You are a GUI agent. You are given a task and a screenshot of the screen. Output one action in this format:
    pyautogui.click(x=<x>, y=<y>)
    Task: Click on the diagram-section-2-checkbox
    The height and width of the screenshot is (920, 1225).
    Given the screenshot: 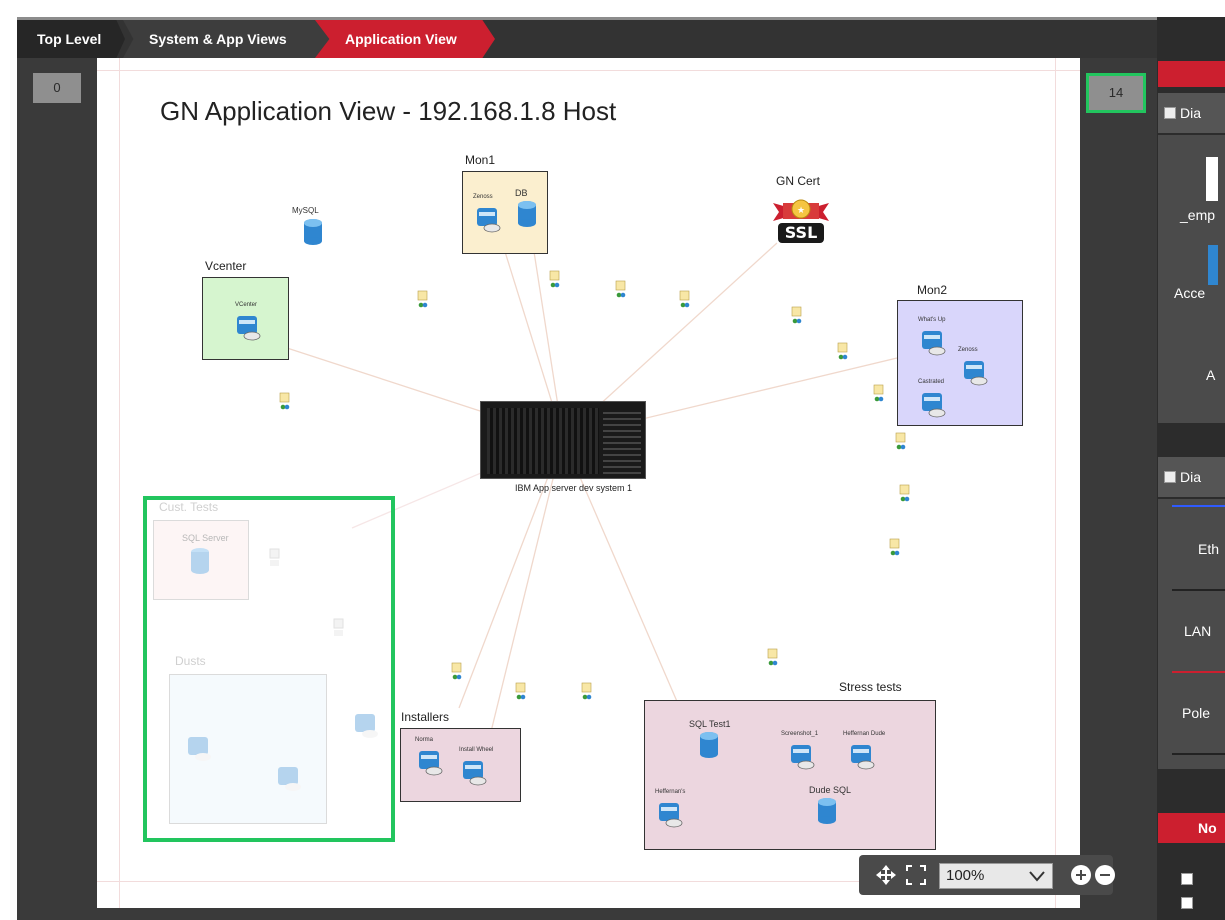 What is the action you would take?
    pyautogui.click(x=1170, y=477)
    